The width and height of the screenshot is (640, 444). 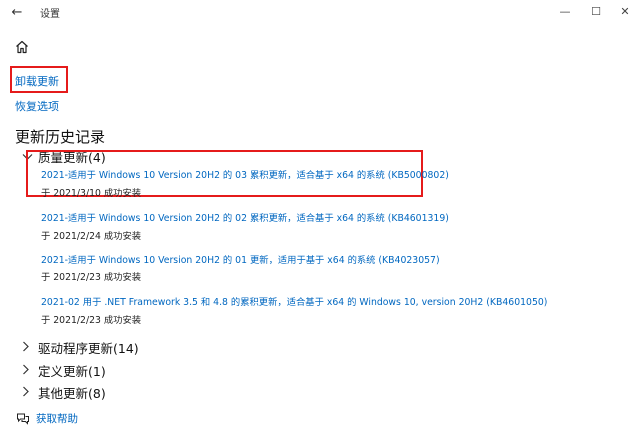 I want to click on arrow-left-icon: ←, so click(x=17, y=12).